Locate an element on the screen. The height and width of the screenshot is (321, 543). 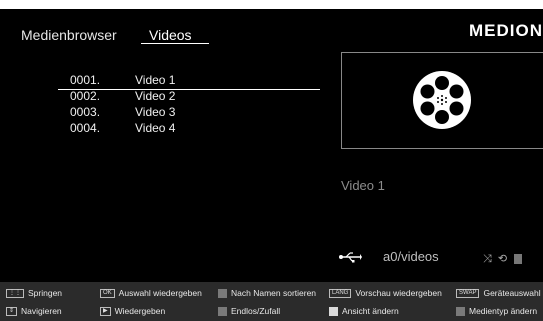
legend-label: Ansicht ändern is located at coordinates (370, 311).